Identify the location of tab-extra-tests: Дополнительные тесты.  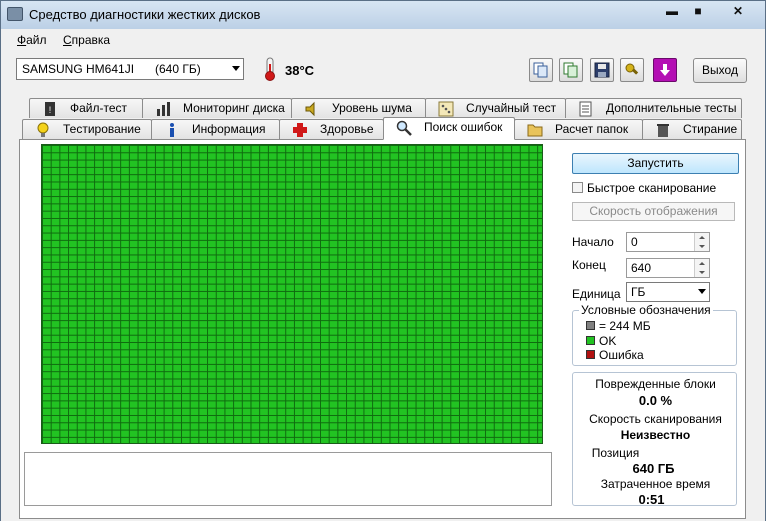
(653, 108).